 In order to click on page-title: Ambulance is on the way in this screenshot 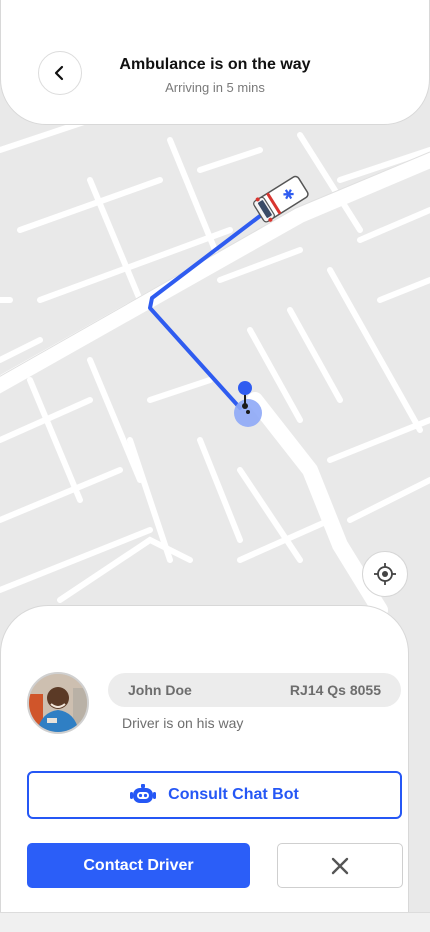, I will do `click(215, 64)`.